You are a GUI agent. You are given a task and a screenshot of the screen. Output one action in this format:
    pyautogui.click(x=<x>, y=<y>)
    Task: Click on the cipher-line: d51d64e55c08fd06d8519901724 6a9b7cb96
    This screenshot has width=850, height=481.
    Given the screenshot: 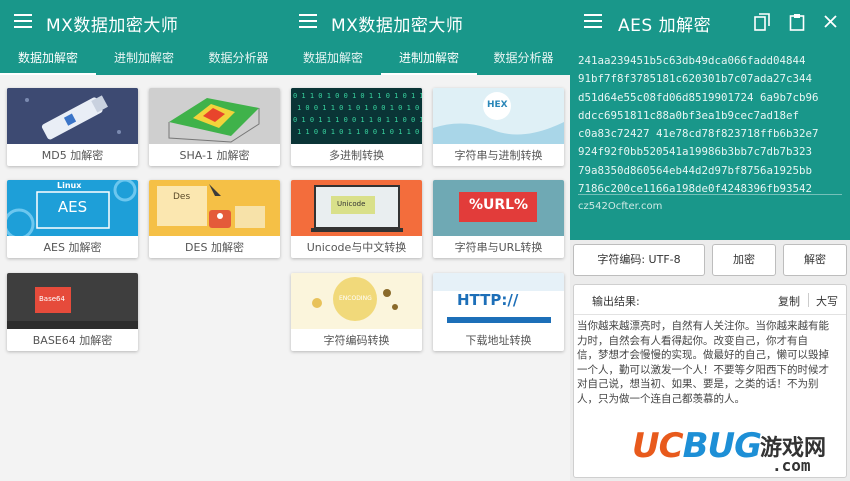 What is the action you would take?
    pyautogui.click(x=698, y=97)
    